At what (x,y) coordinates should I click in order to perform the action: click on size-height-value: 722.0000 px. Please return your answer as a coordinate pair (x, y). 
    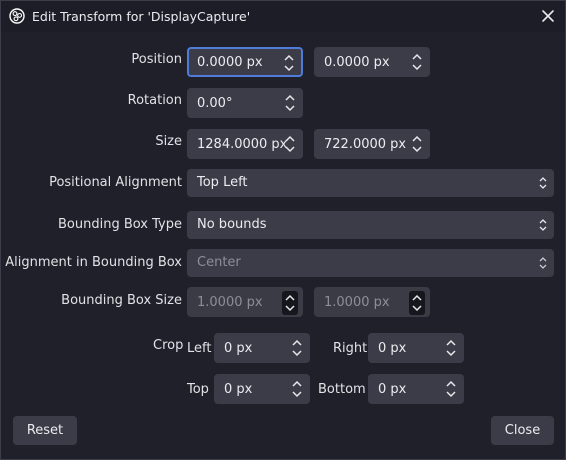
    Looking at the image, I should click on (365, 144).